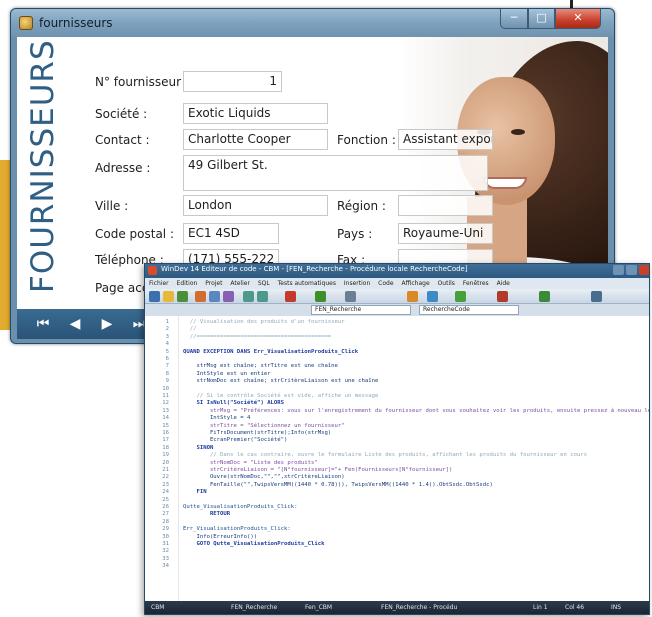 Image resolution: width=652 pixels, height=617 pixels. Describe the element at coordinates (357, 283) in the screenshot. I see `menu-insertion: Insertion` at that location.